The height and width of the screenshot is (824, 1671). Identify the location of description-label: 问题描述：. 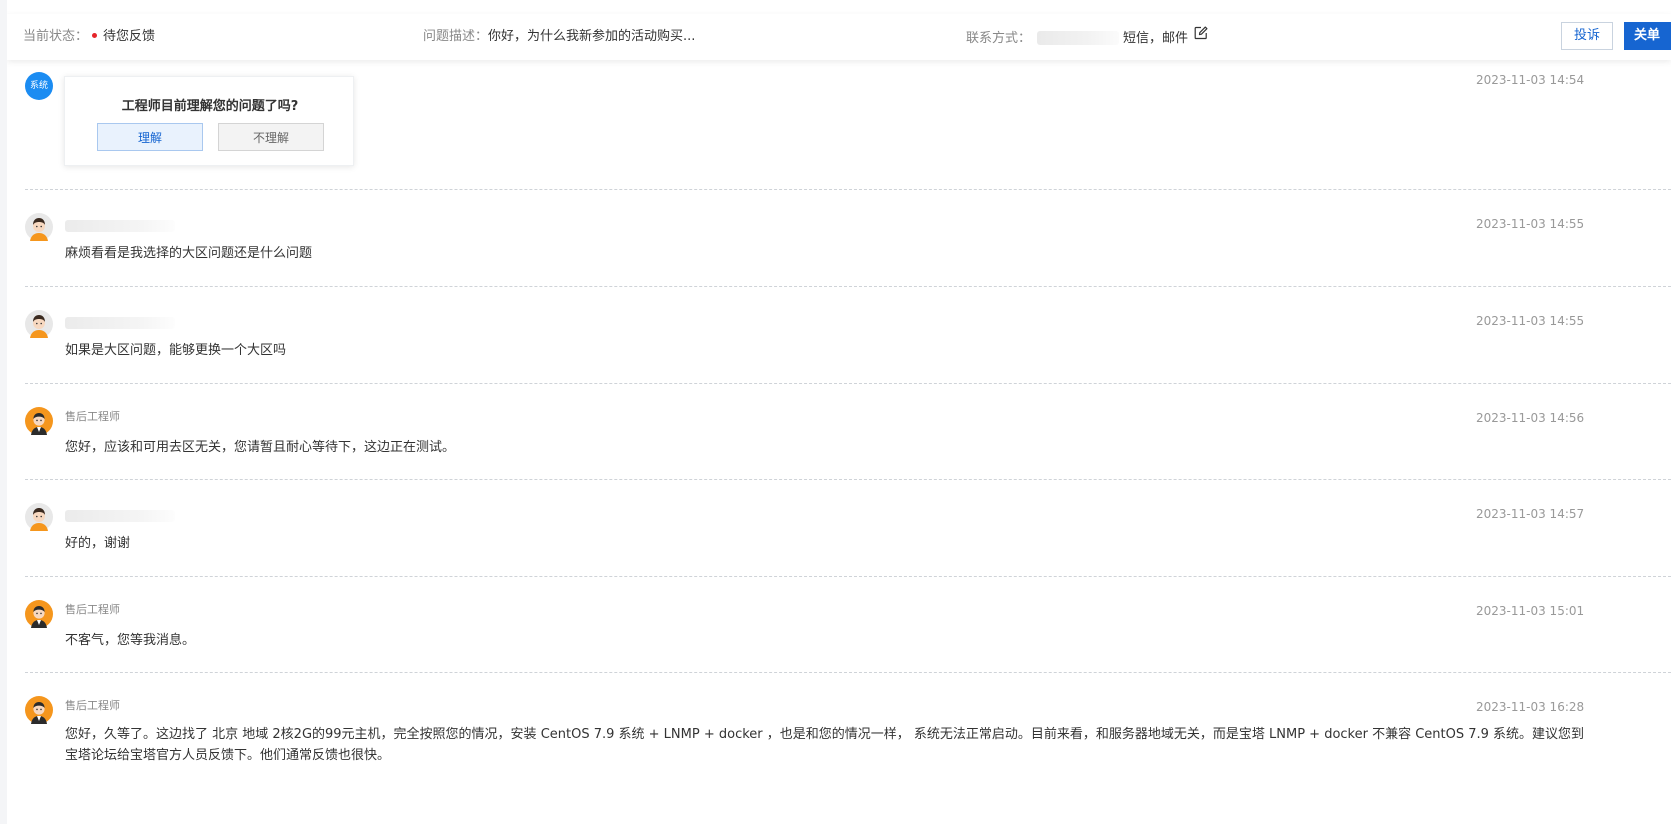
(456, 36).